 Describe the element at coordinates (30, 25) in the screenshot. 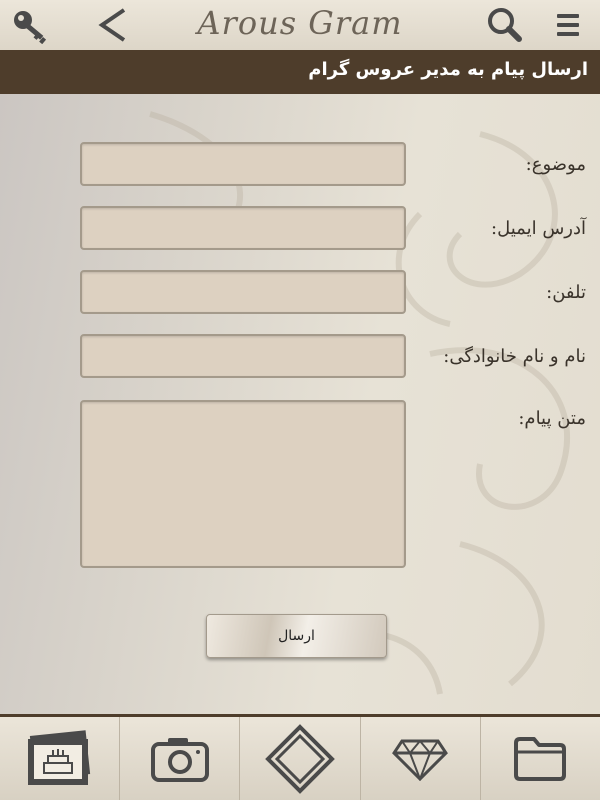

I see `key-icon` at that location.